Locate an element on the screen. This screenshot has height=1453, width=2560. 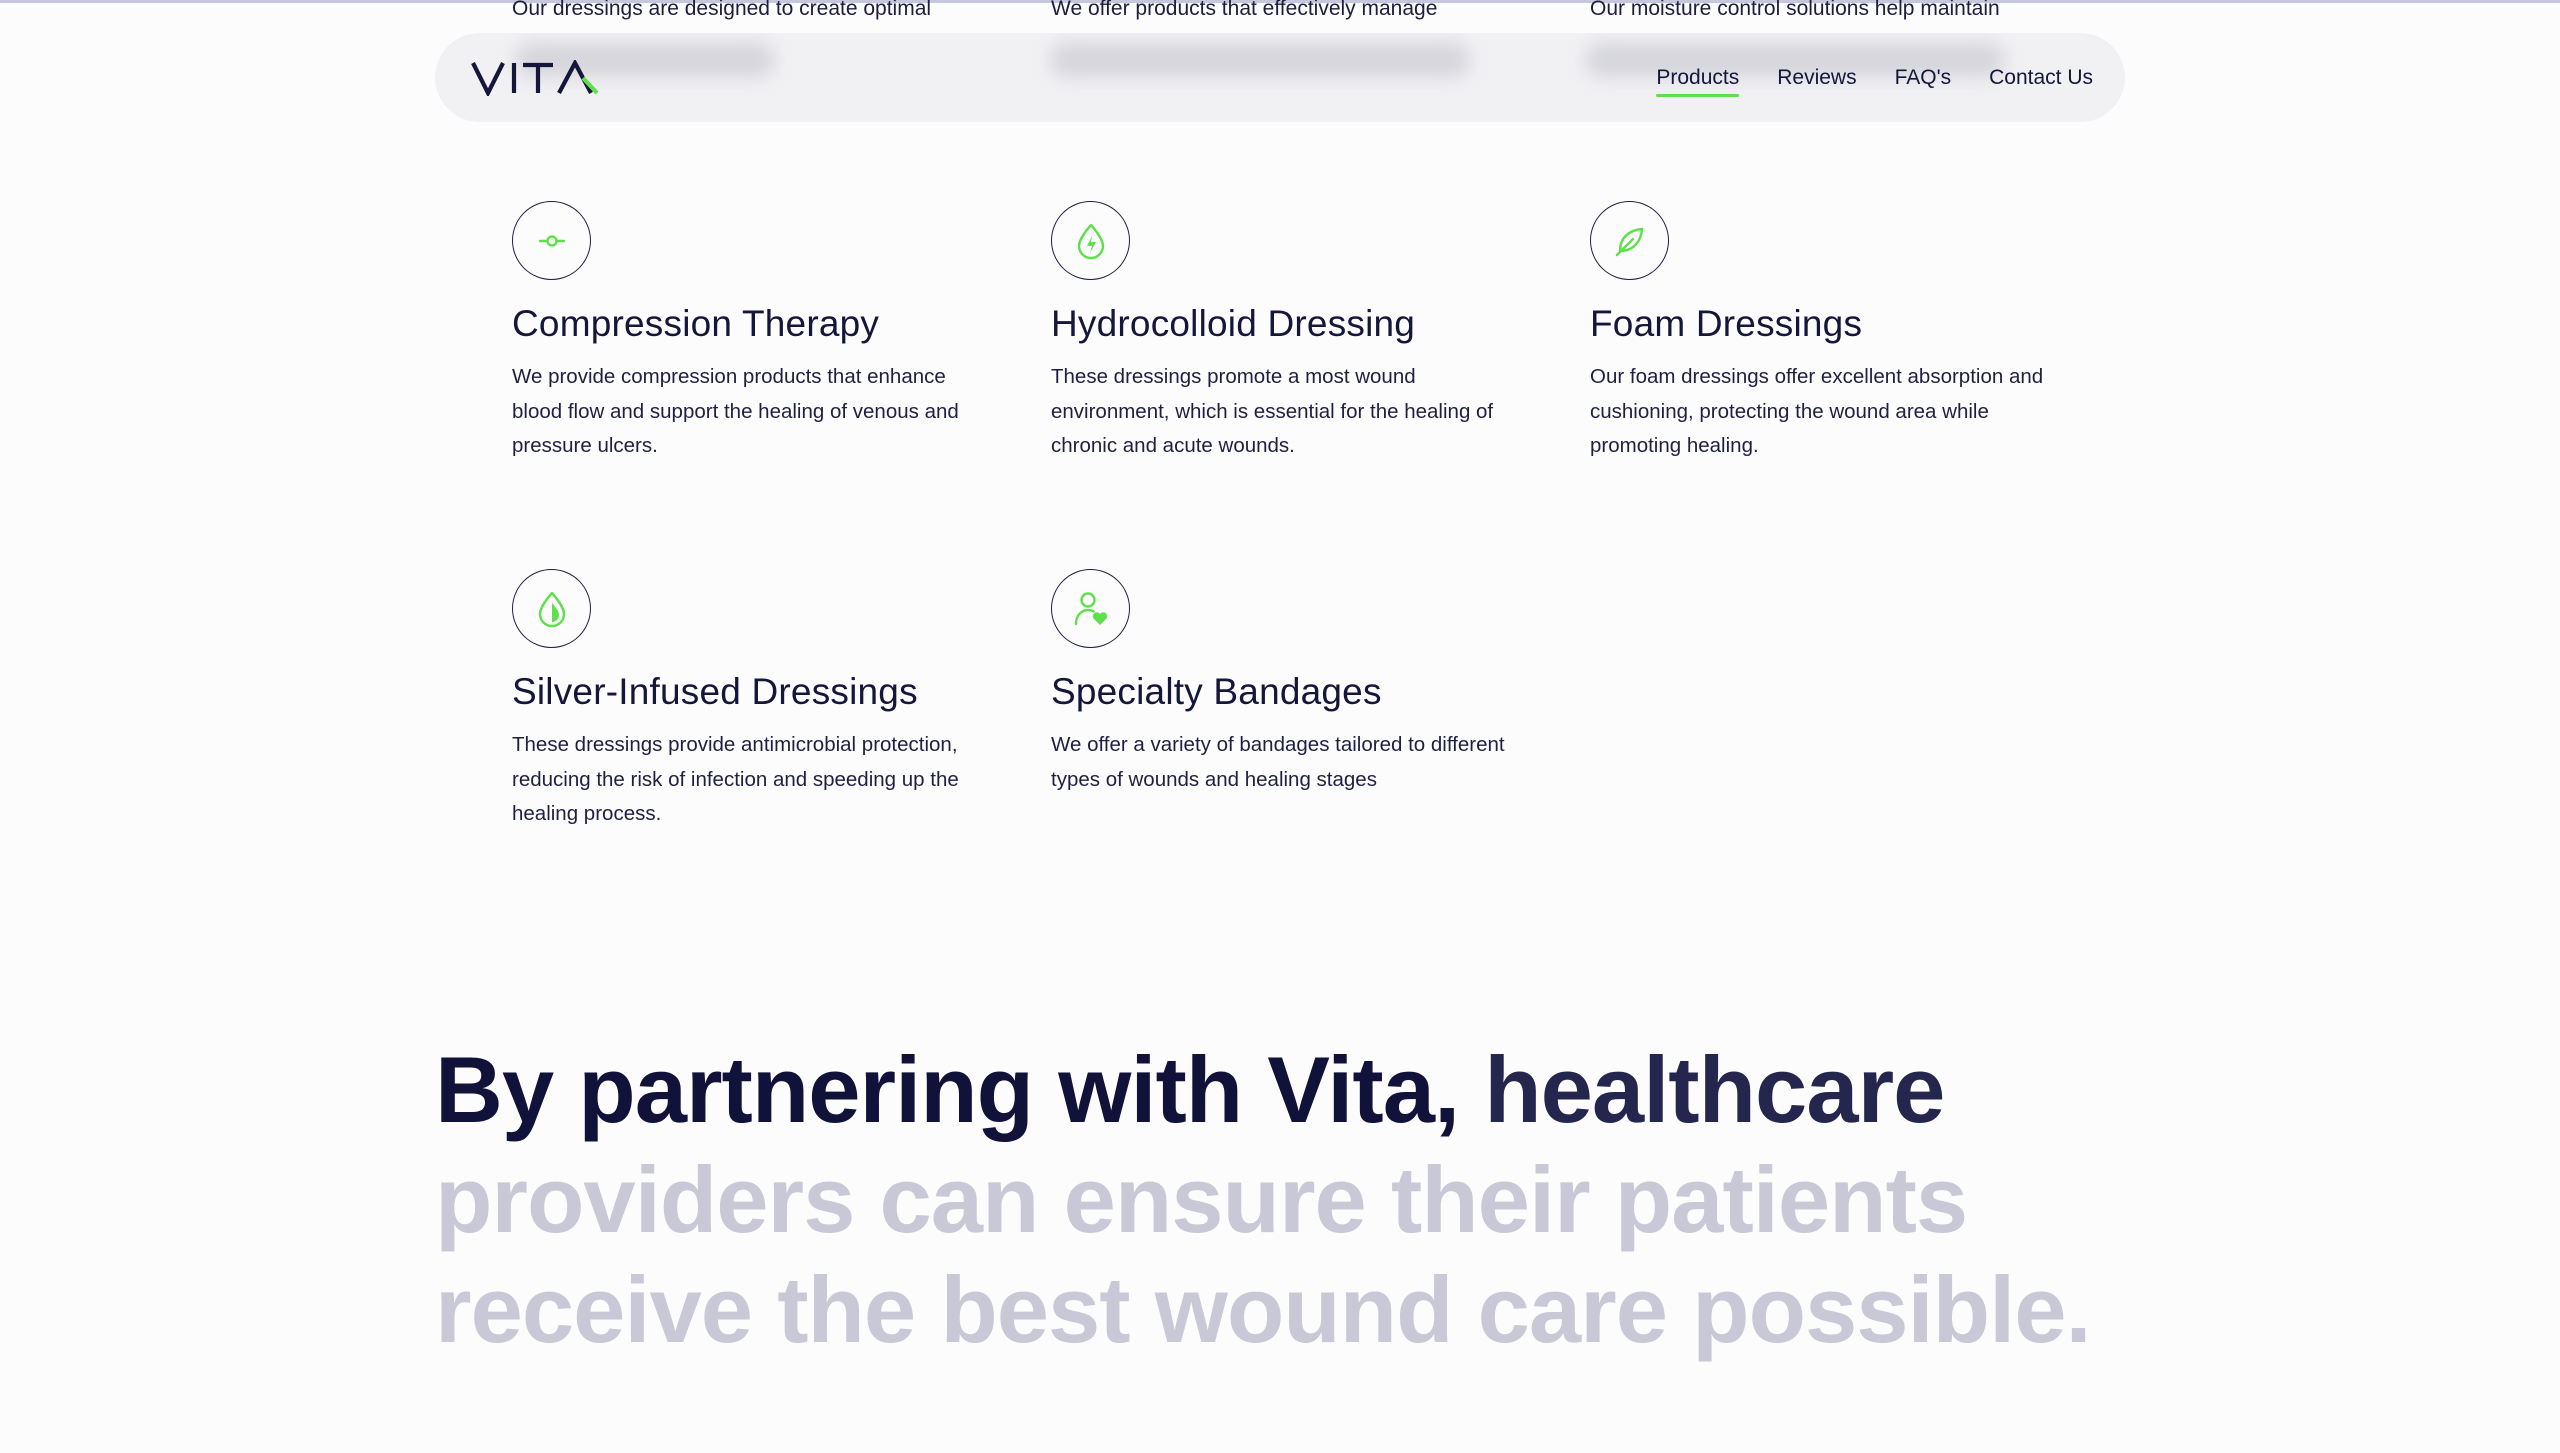
drop-bolt-icon is located at coordinates (1090, 241).